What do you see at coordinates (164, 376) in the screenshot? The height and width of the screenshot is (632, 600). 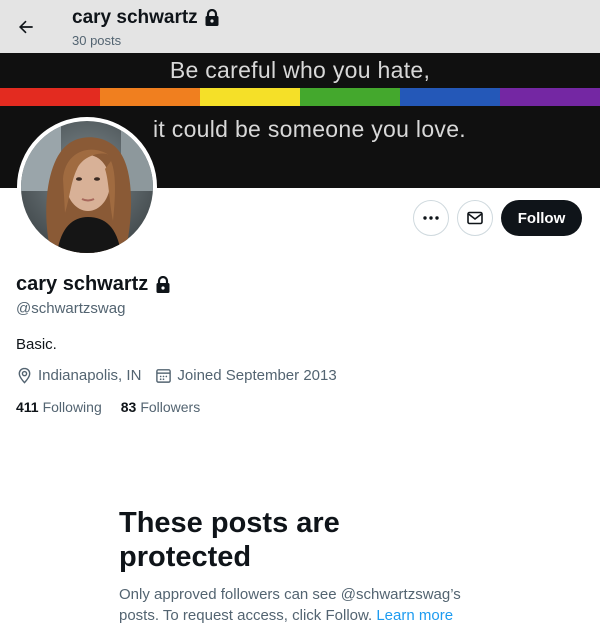 I see `calendar-icon` at bounding box center [164, 376].